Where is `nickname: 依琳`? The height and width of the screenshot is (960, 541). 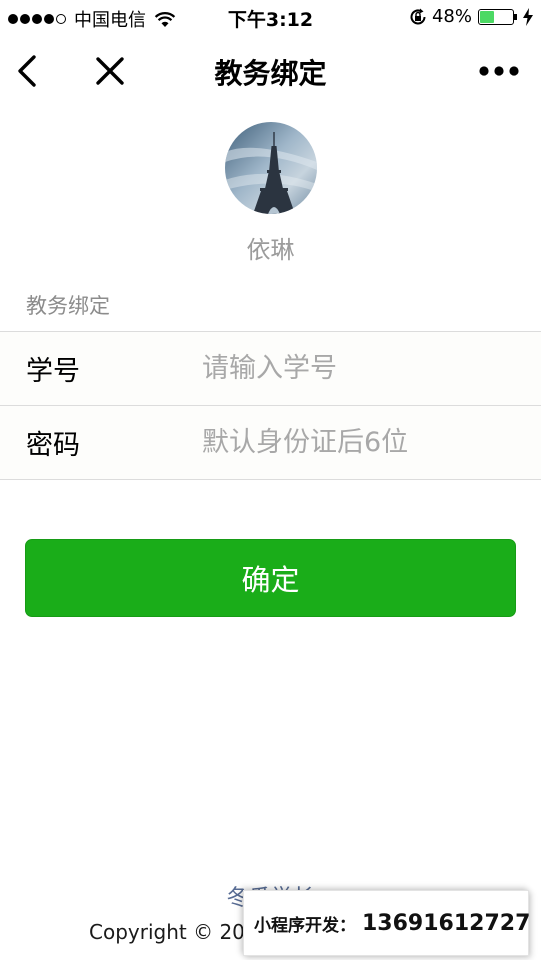
nickname: 依琳 is located at coordinates (270, 250).